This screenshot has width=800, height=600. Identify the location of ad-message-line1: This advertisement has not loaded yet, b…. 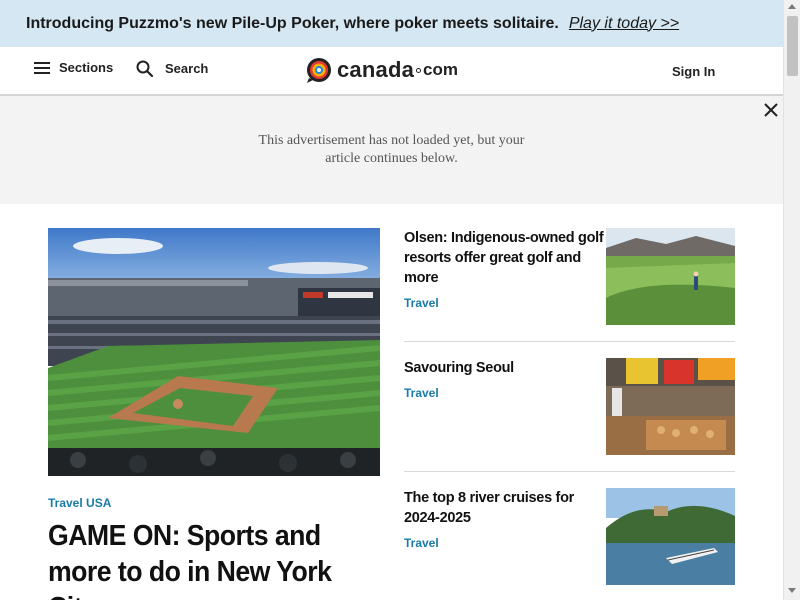
(391, 140).